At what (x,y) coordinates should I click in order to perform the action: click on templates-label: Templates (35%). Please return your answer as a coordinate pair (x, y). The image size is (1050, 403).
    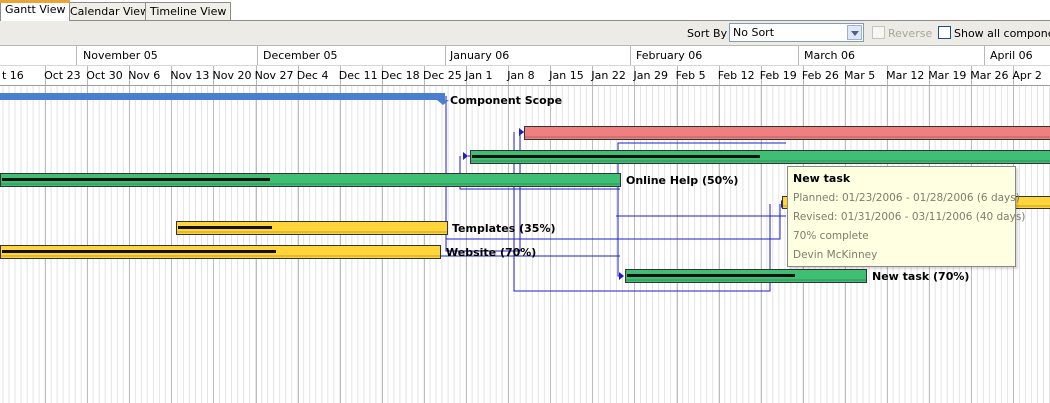
    Looking at the image, I should click on (504, 228).